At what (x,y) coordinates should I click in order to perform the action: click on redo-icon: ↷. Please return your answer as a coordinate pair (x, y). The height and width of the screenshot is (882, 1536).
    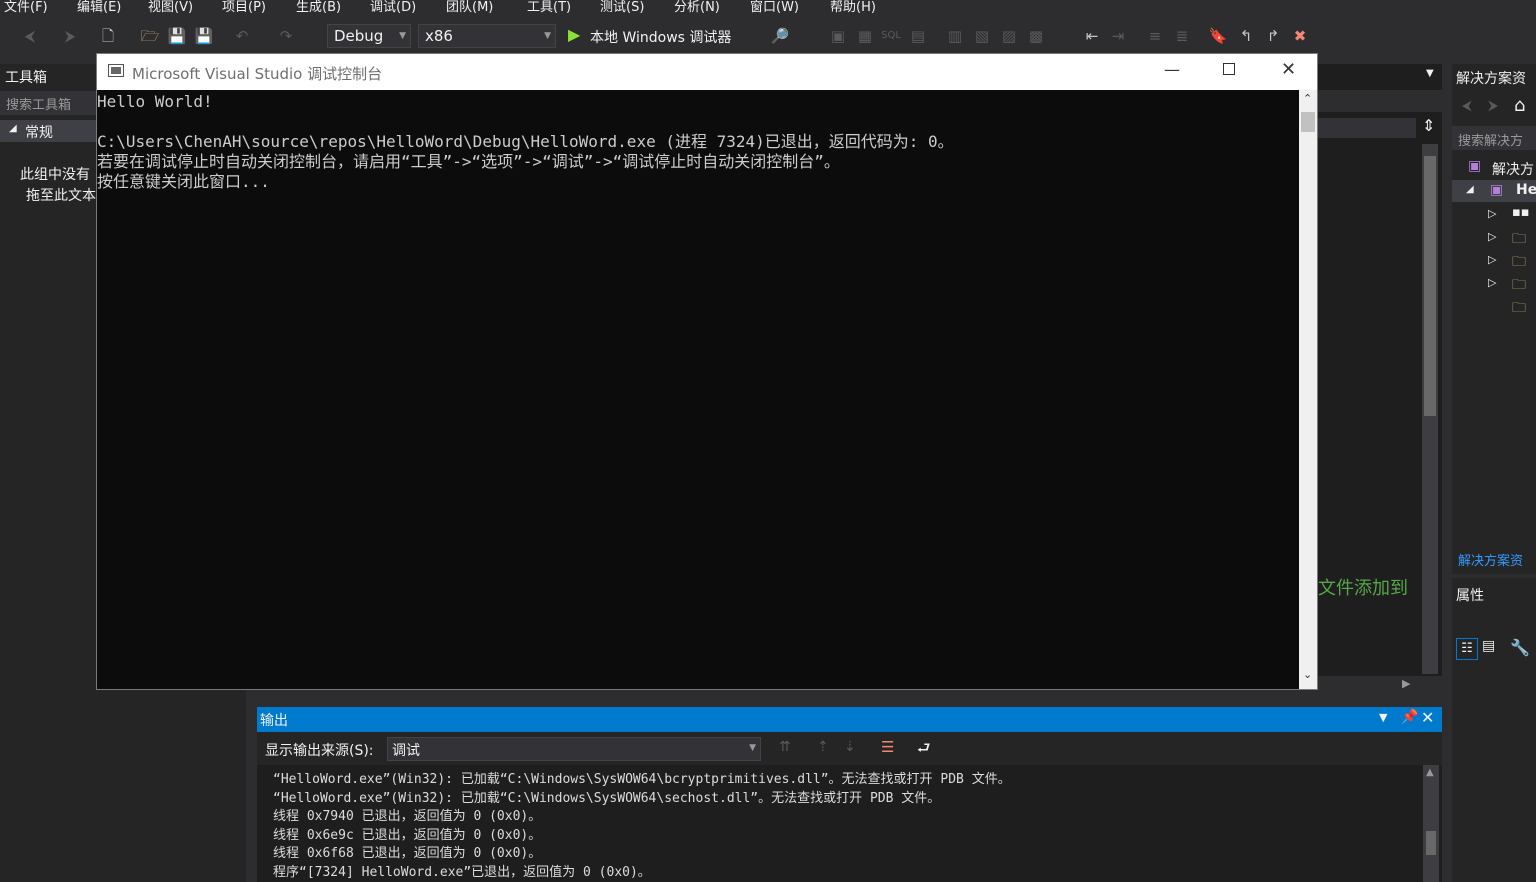
    Looking at the image, I should click on (286, 36).